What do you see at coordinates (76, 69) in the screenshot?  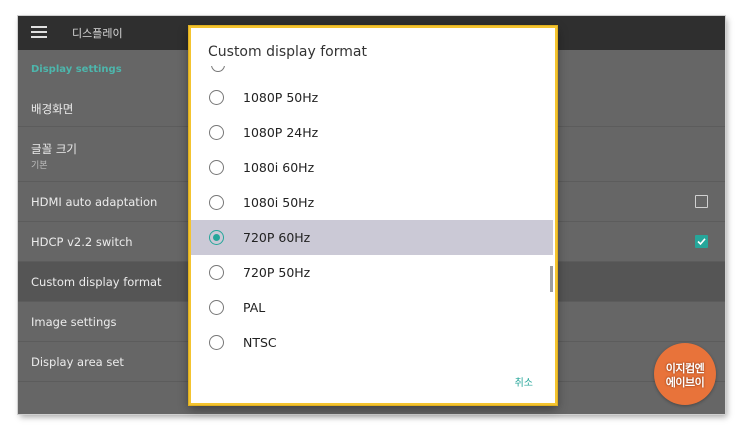 I see `section-title: Display settings` at bounding box center [76, 69].